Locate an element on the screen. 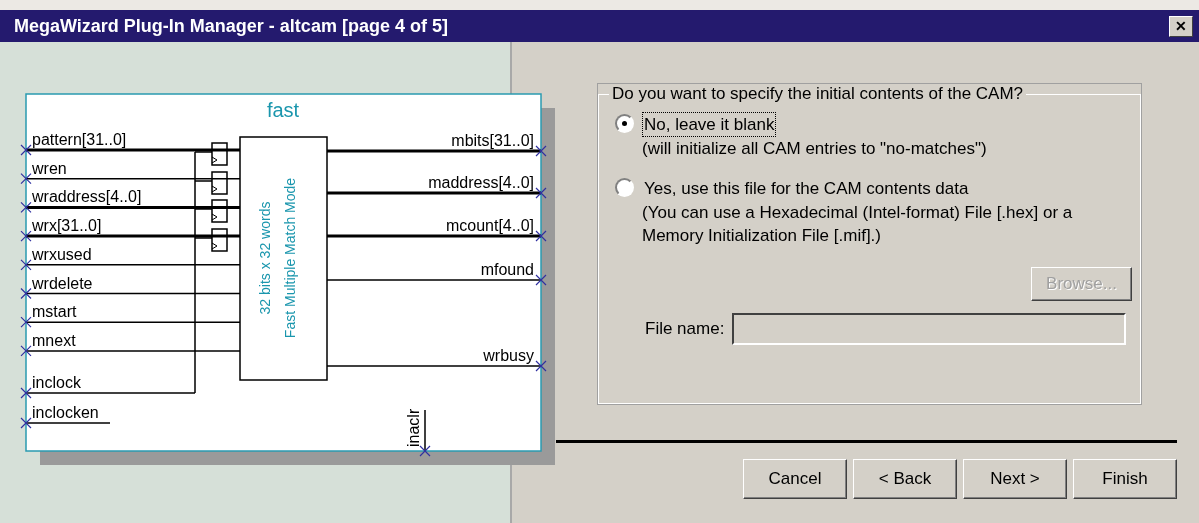  wizard-button: Cancel is located at coordinates (795, 479).